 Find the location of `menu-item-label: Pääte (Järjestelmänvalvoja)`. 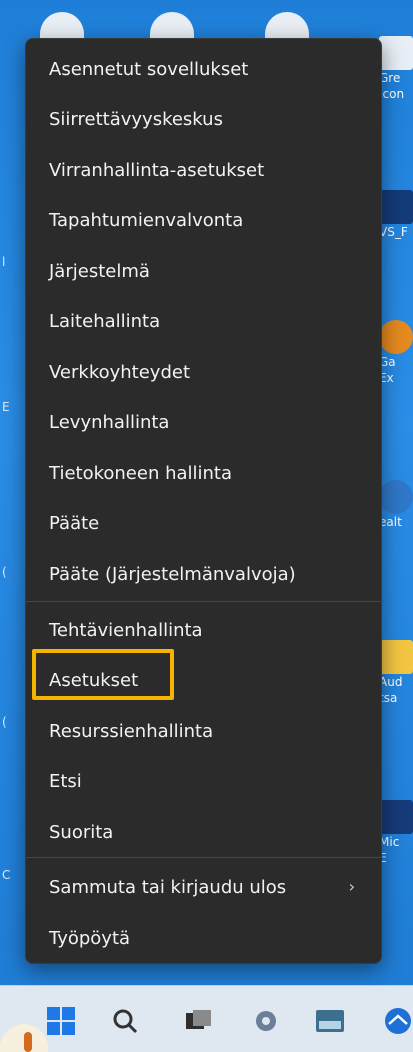

menu-item-label: Pääte (Järjestelmänvalvoja) is located at coordinates (172, 574).